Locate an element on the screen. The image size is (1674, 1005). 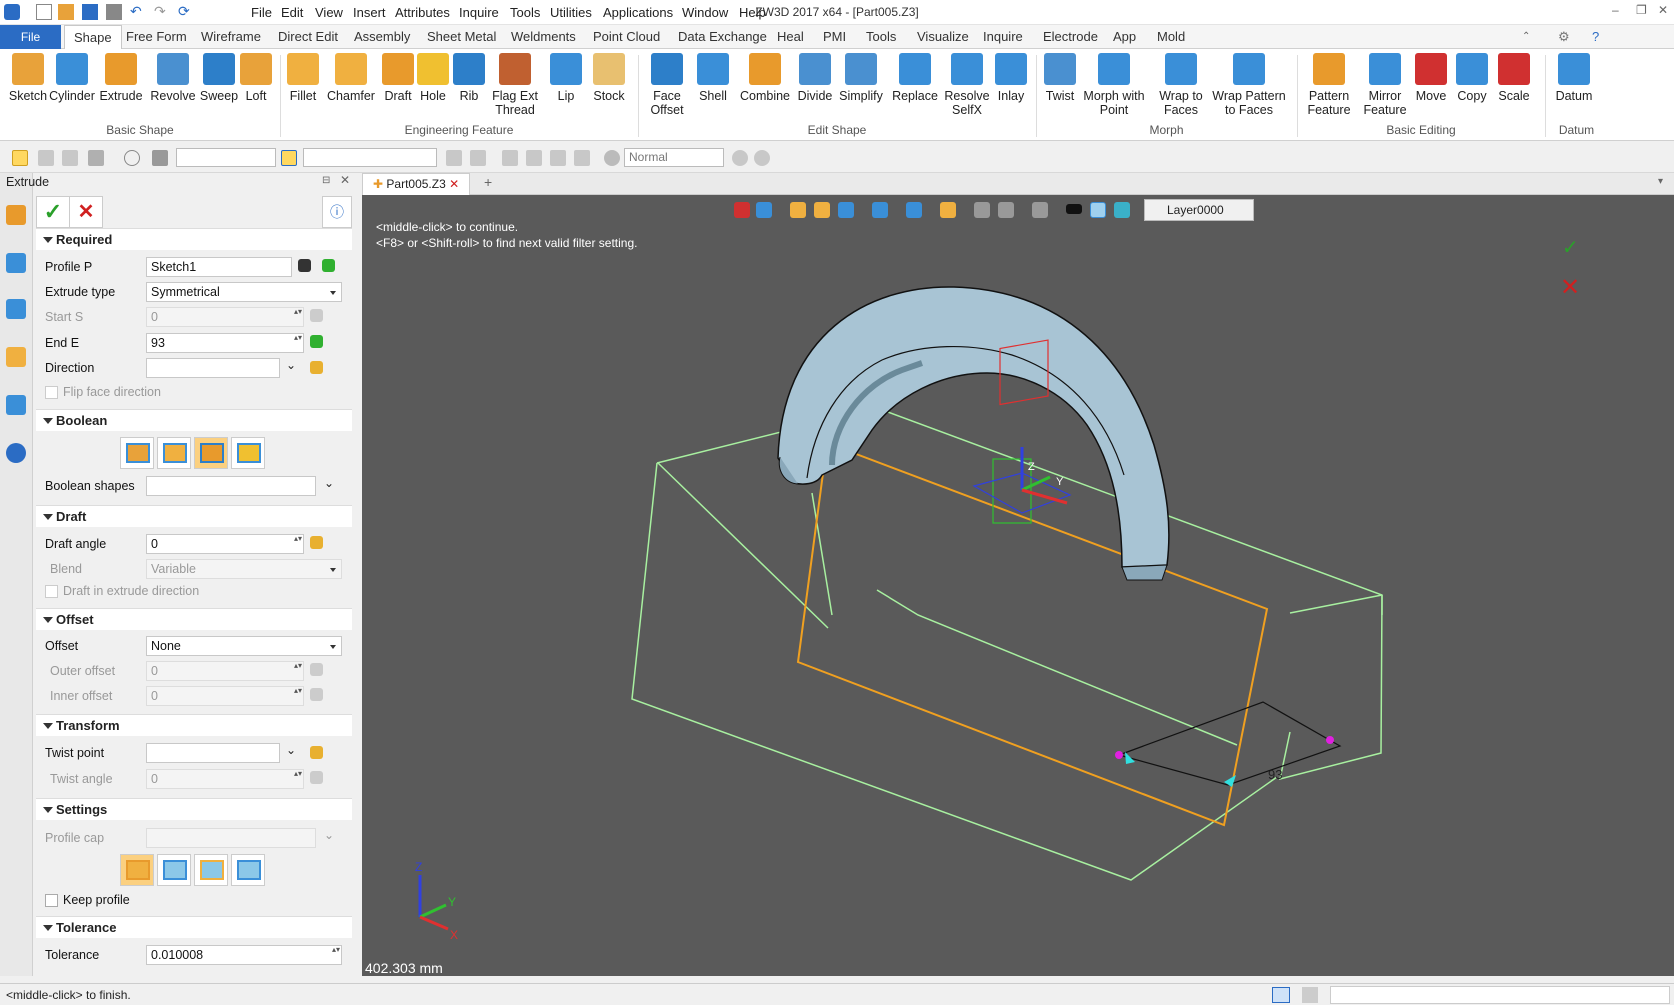
command-input is located at coordinates (1500, 995).